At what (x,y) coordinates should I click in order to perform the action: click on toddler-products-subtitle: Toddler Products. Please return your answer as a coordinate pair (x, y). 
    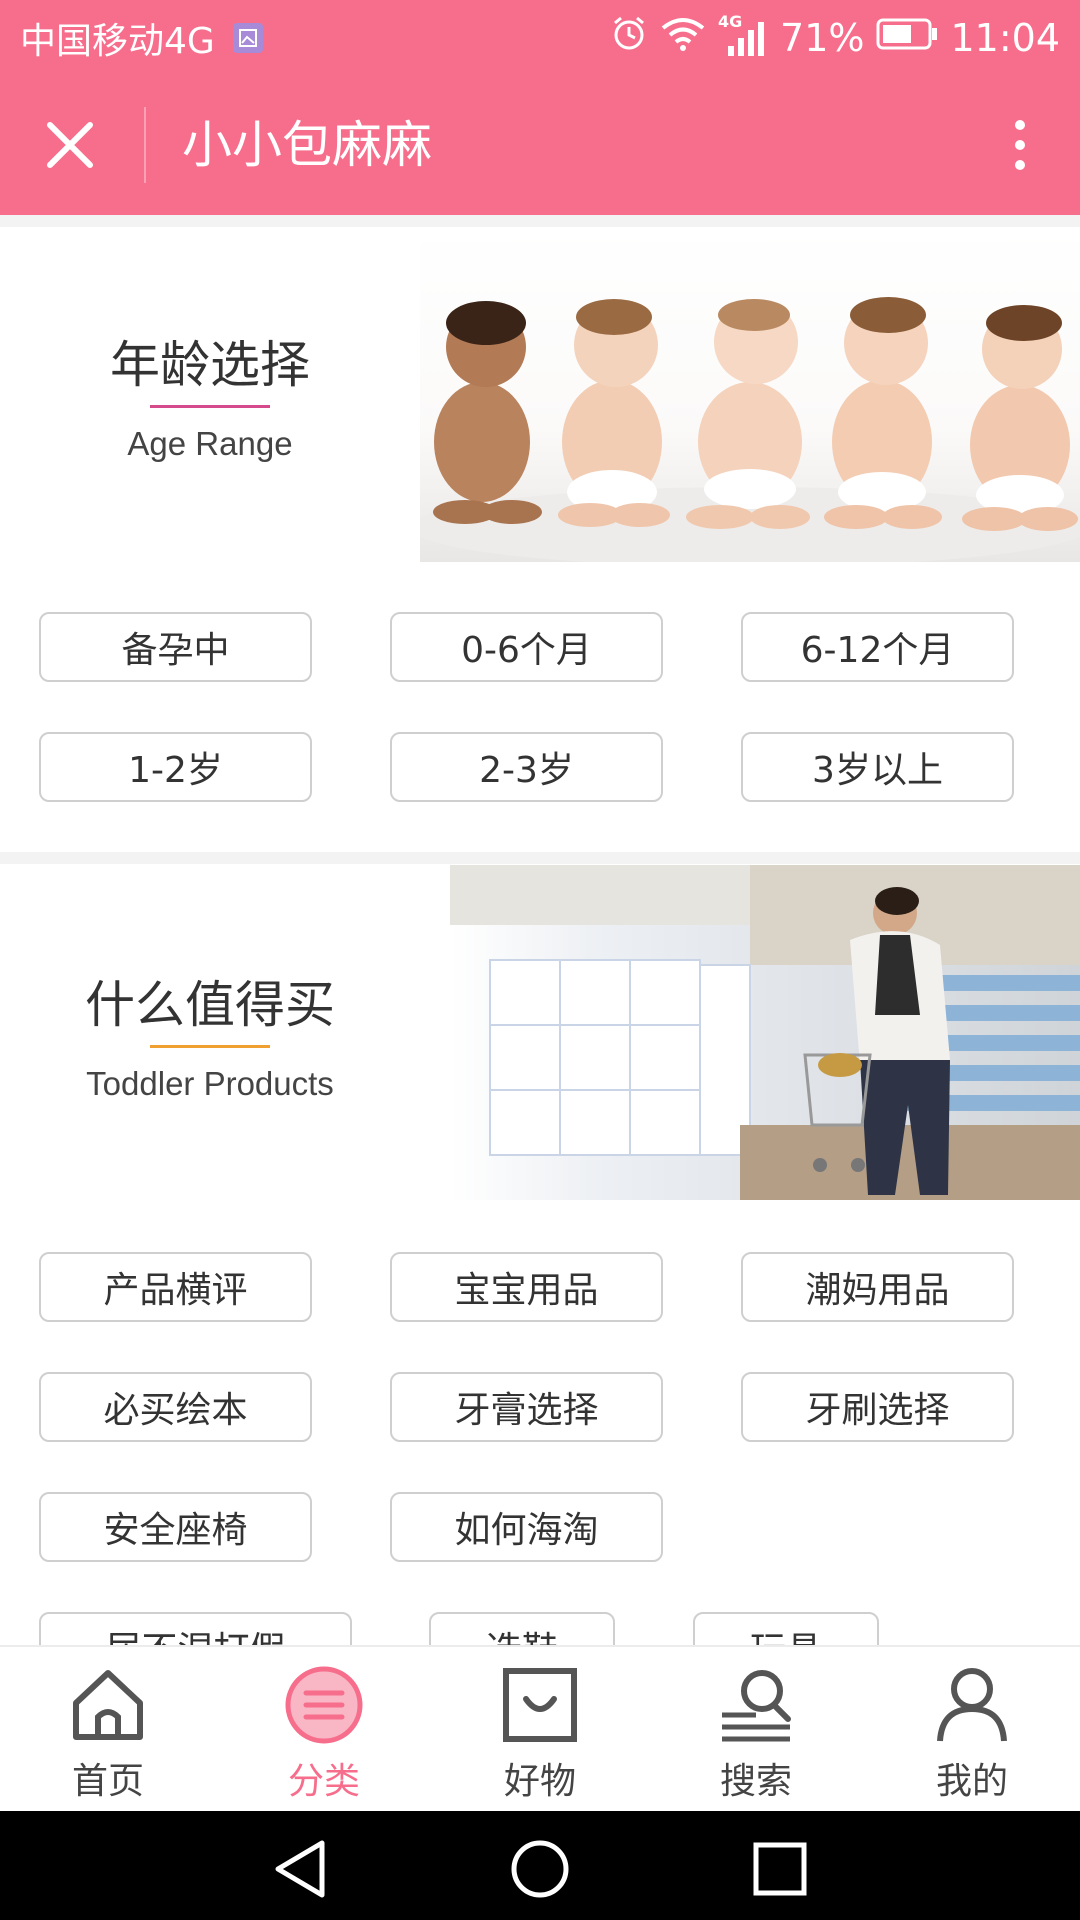
    Looking at the image, I should click on (210, 1083).